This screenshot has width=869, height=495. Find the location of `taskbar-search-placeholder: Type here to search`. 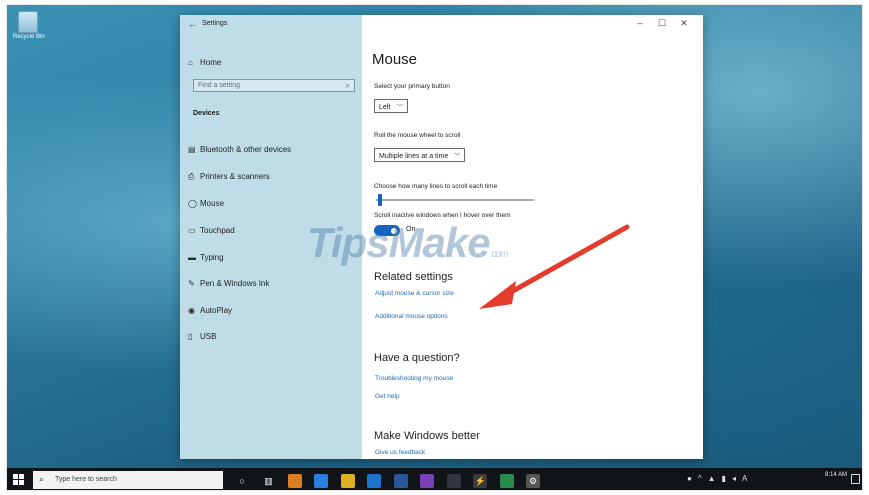

taskbar-search-placeholder: Type here to search is located at coordinates (86, 479).